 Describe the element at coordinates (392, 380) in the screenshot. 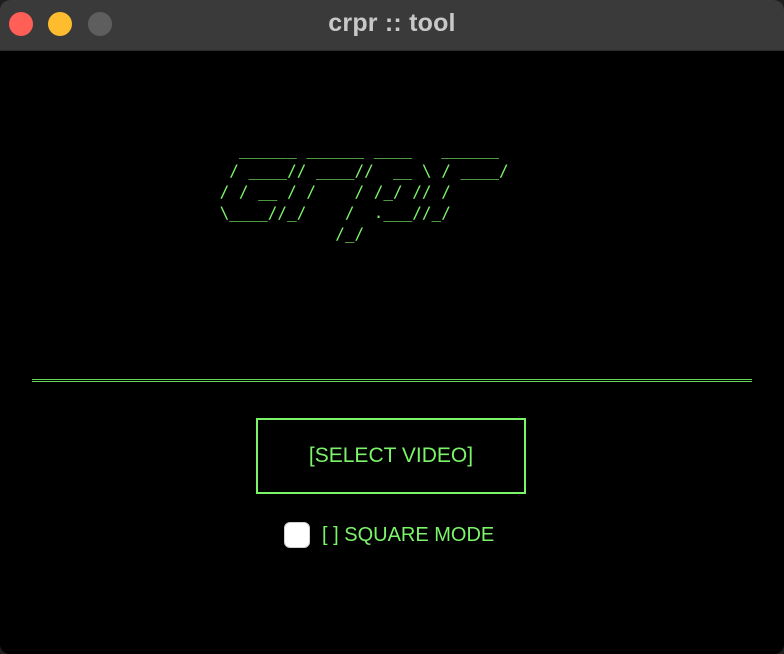

I see `divider-line` at that location.